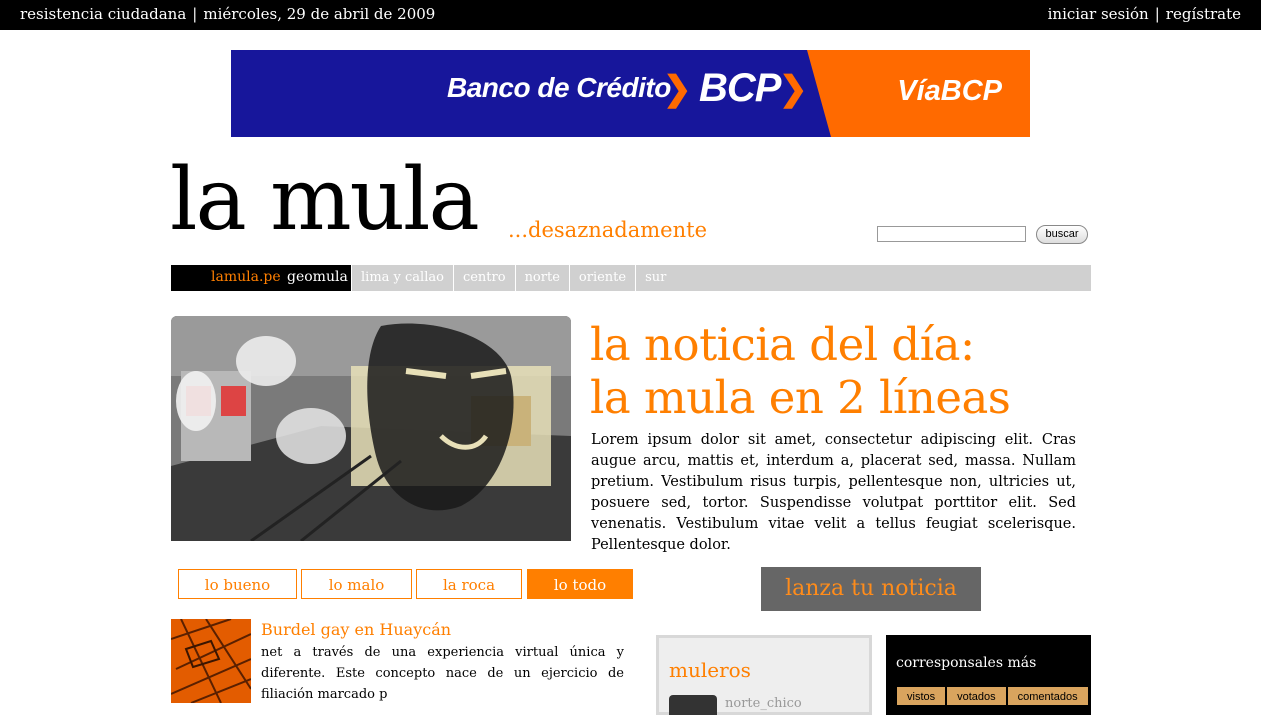  Describe the element at coordinates (782, 344) in the screenshot. I see `headline-line-1: la noticia del día:` at that location.